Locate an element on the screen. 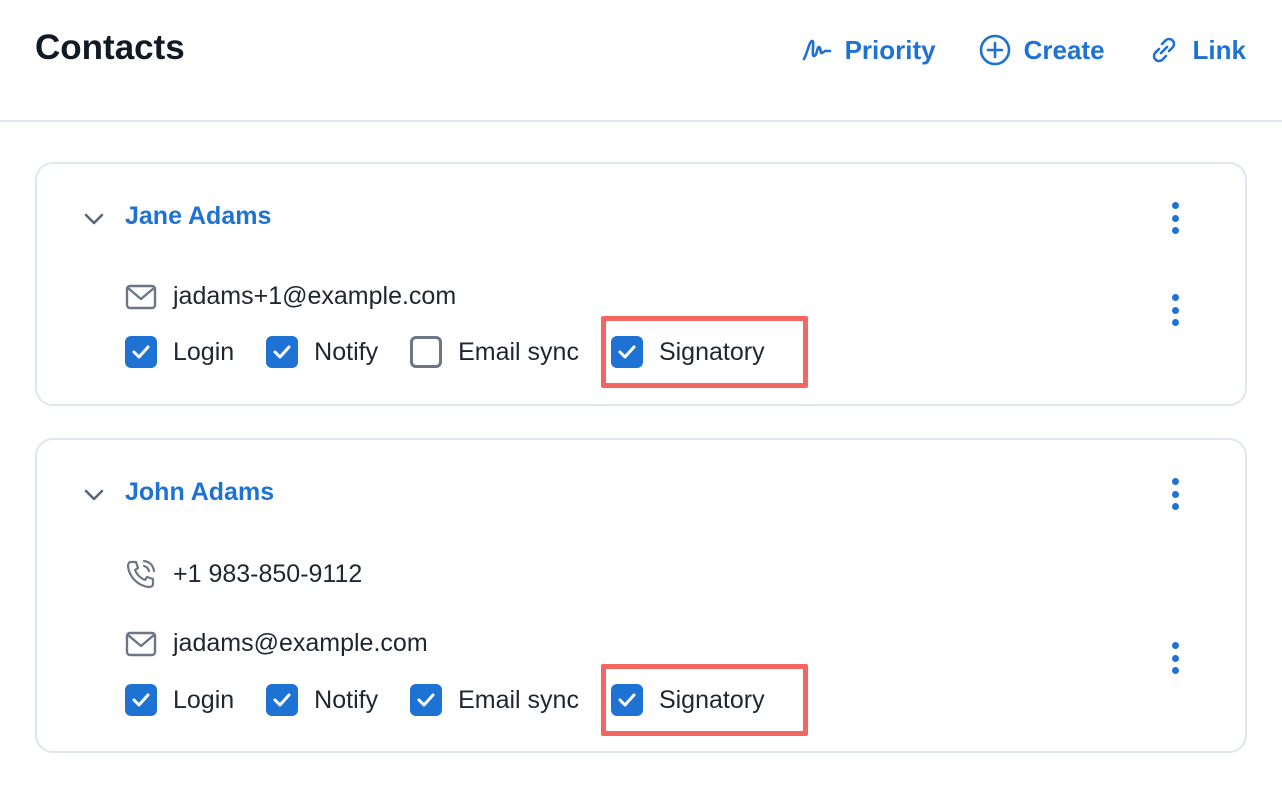 The height and width of the screenshot is (790, 1282). link-button: Link is located at coordinates (1196, 50).